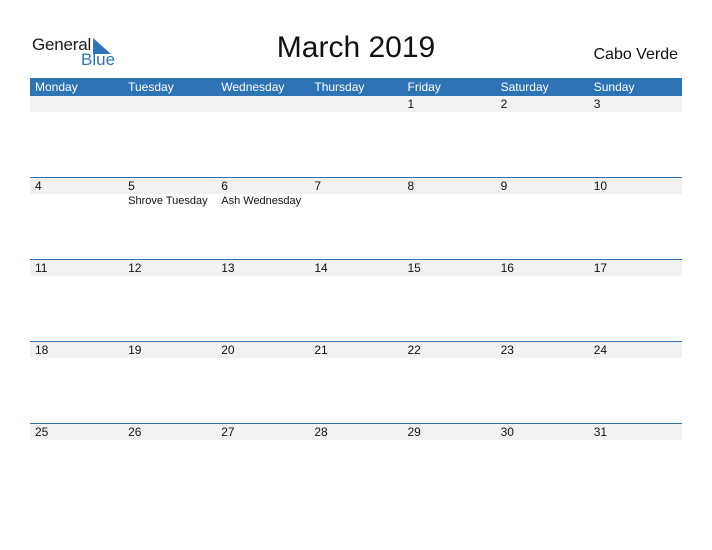 Image resolution: width=712 pixels, height=550 pixels. What do you see at coordinates (600, 350) in the screenshot?
I see `day-number: 24` at bounding box center [600, 350].